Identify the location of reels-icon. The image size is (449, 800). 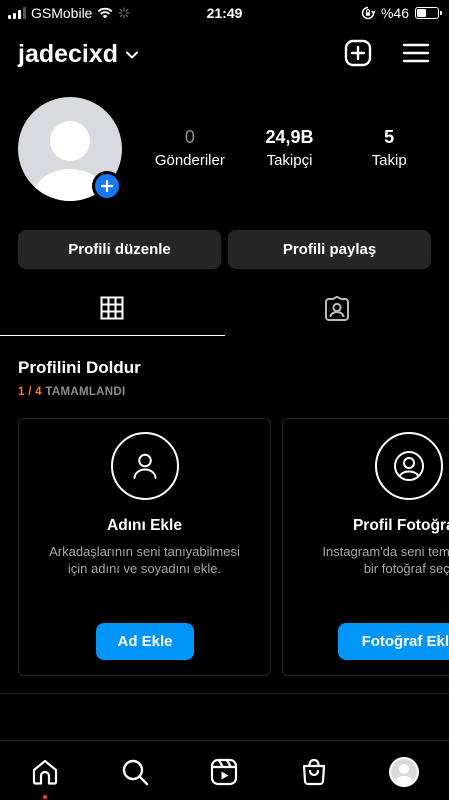
(224, 772).